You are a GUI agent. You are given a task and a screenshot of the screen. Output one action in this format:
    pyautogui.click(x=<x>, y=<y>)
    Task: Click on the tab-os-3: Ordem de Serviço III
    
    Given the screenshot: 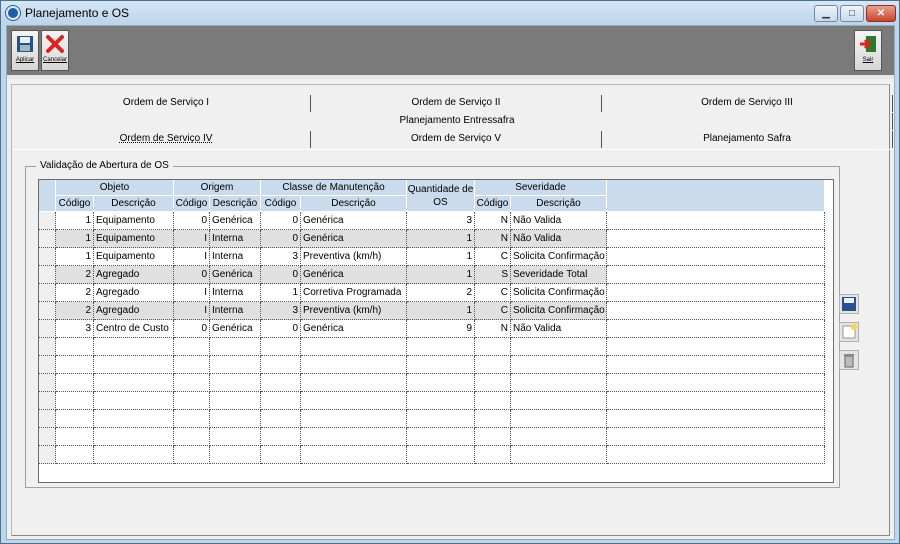 What is the action you would take?
    pyautogui.click(x=747, y=103)
    